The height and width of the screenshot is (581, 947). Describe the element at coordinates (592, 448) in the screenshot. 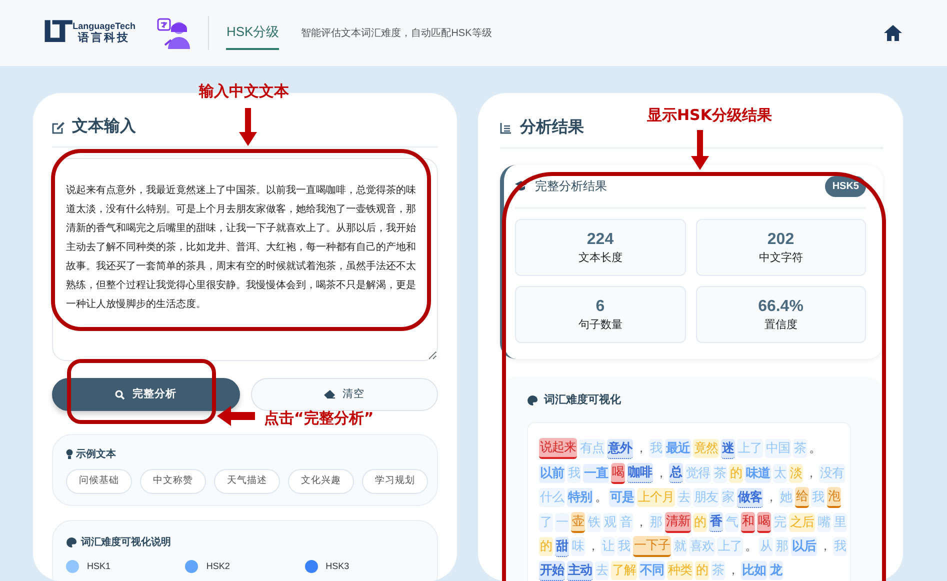

I see `word-token: 有点` at that location.